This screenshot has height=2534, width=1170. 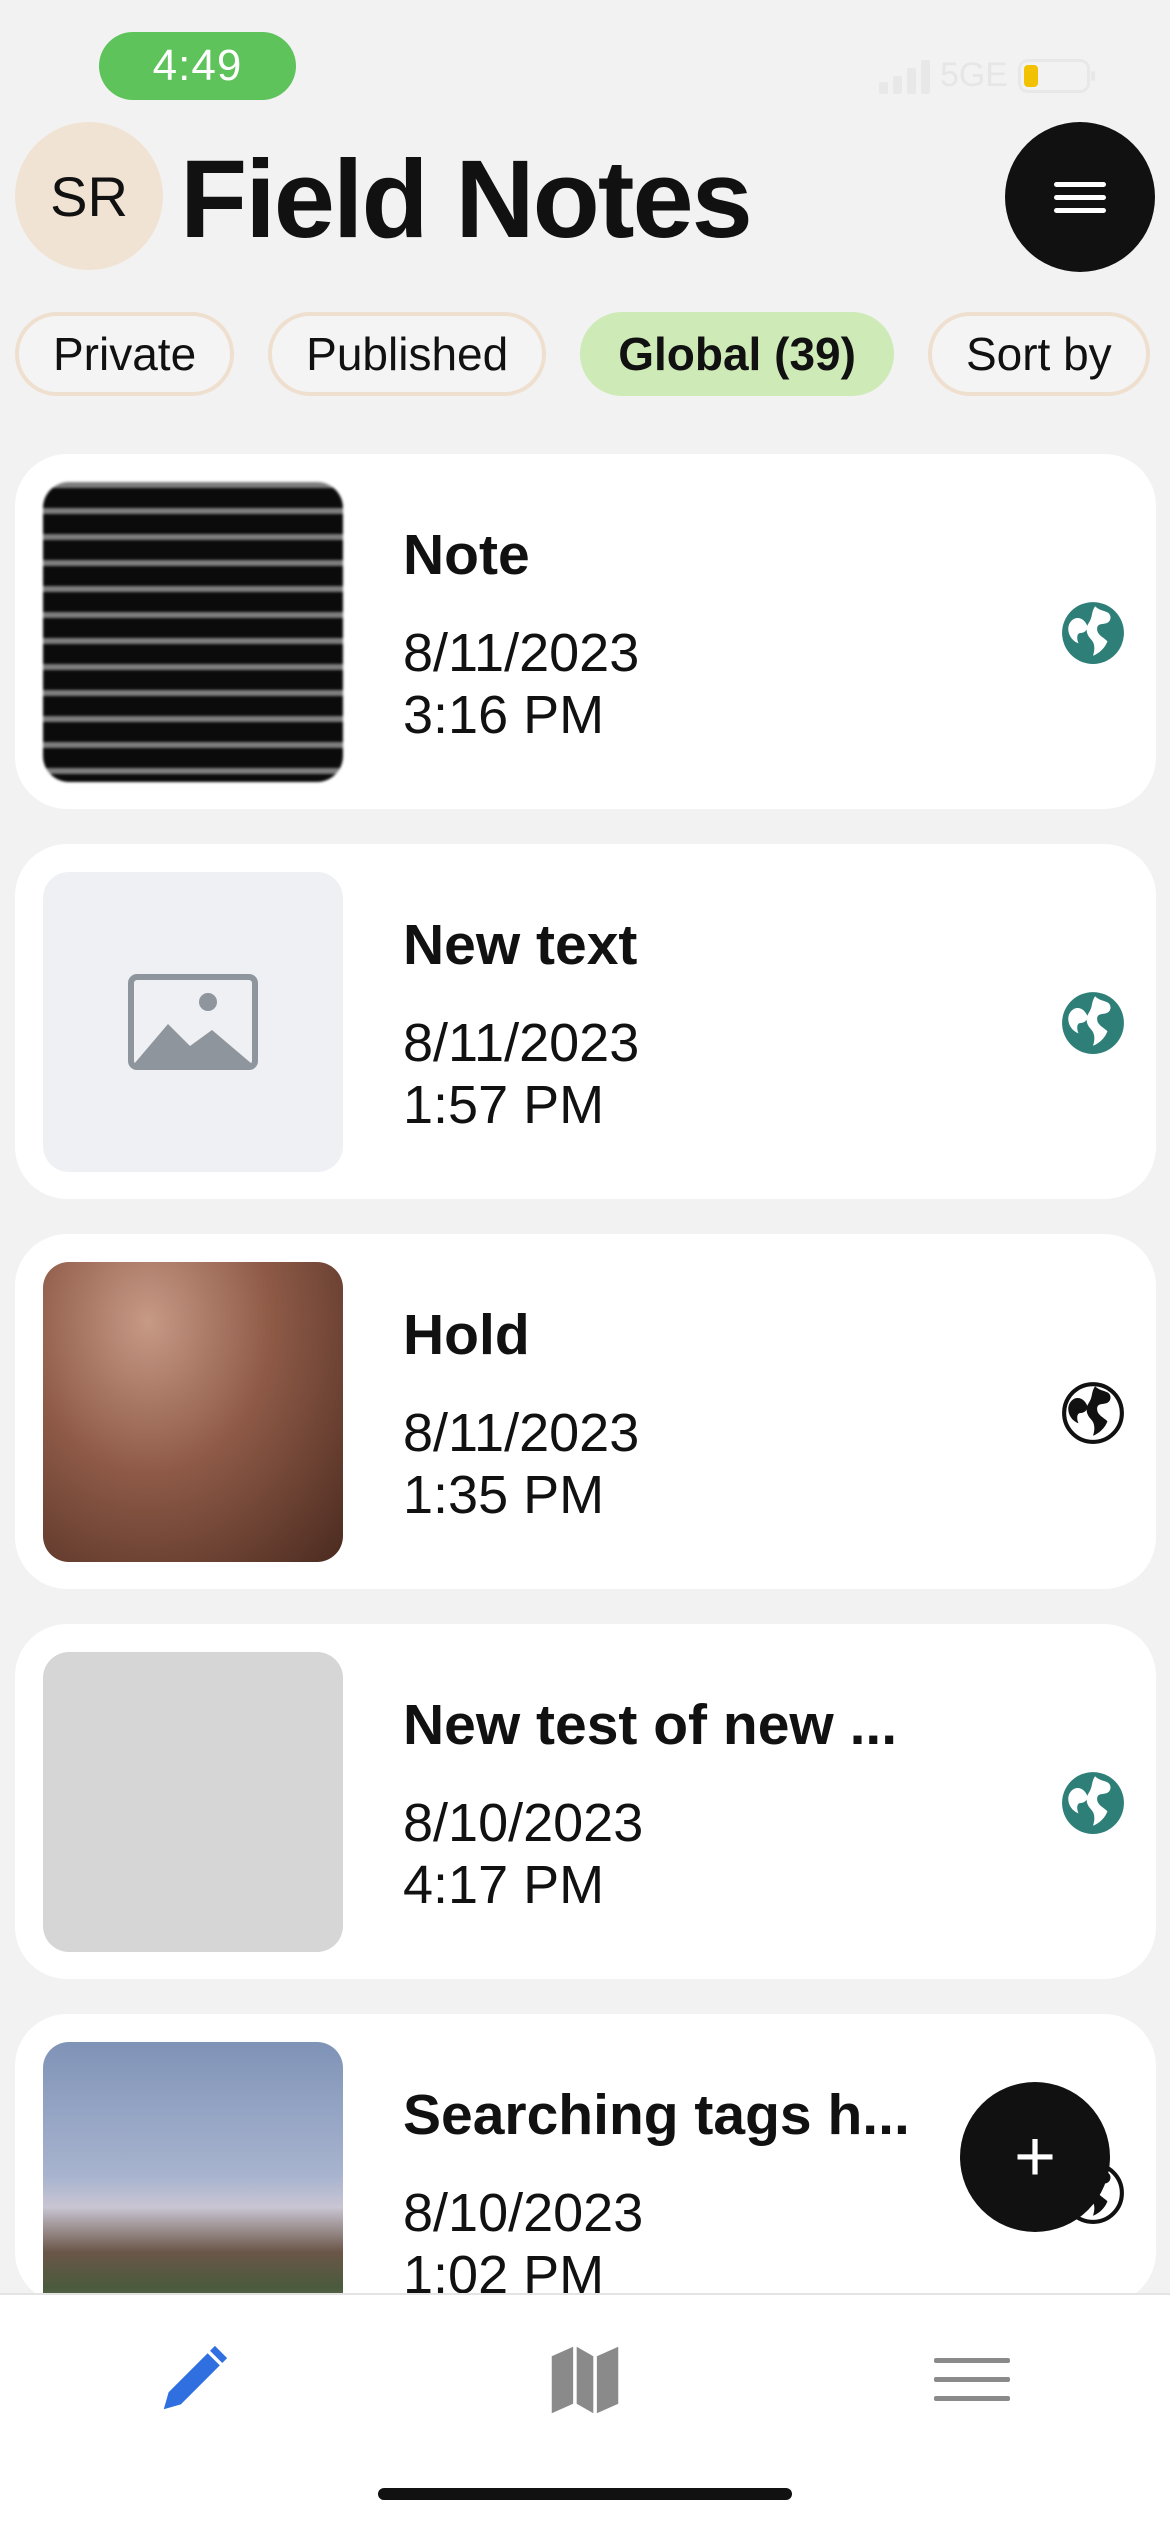 I want to click on sort-by-button: Sort by, so click(x=1038, y=354).